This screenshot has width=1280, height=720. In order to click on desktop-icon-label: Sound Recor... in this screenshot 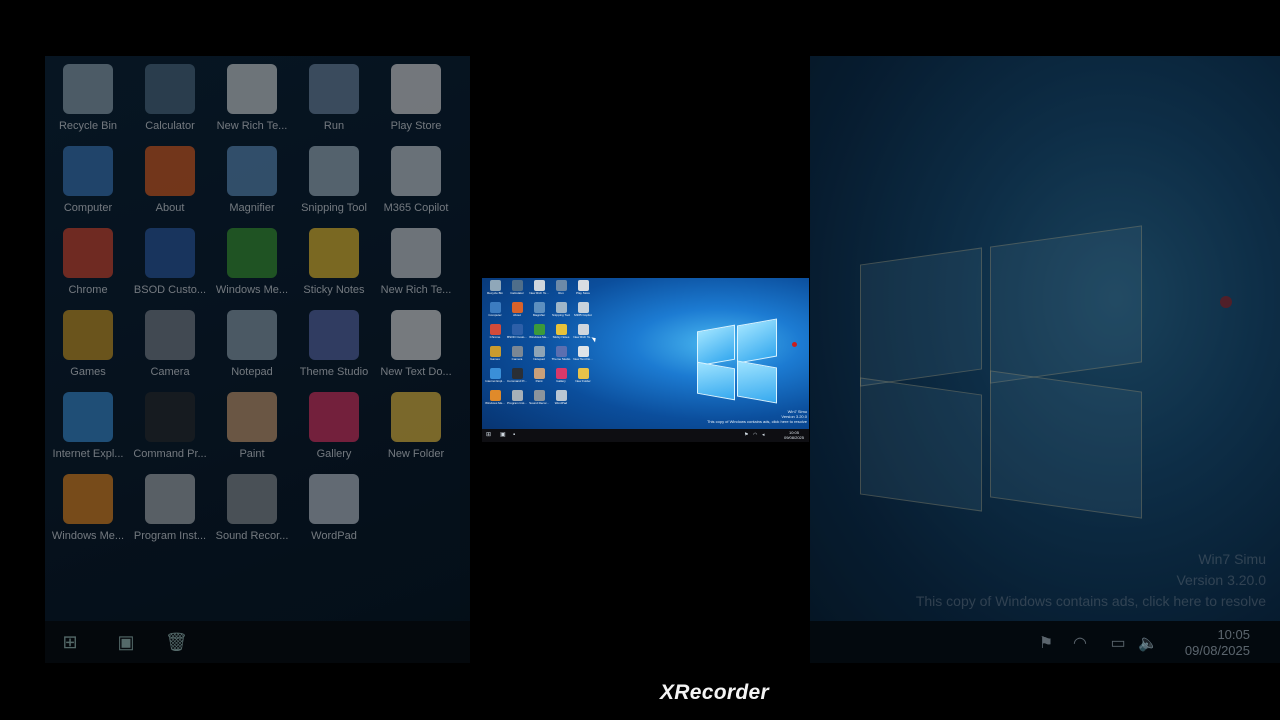, I will do `click(539, 403)`.